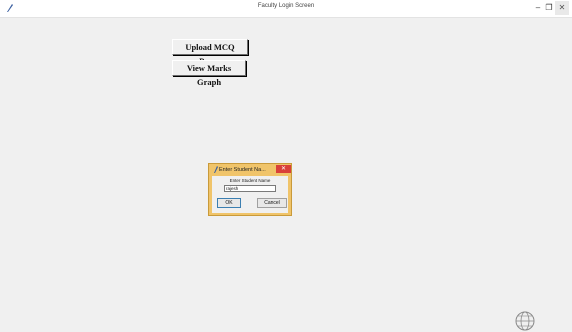 The height and width of the screenshot is (332, 572). I want to click on dialog-close-button: ✕, so click(283, 169).